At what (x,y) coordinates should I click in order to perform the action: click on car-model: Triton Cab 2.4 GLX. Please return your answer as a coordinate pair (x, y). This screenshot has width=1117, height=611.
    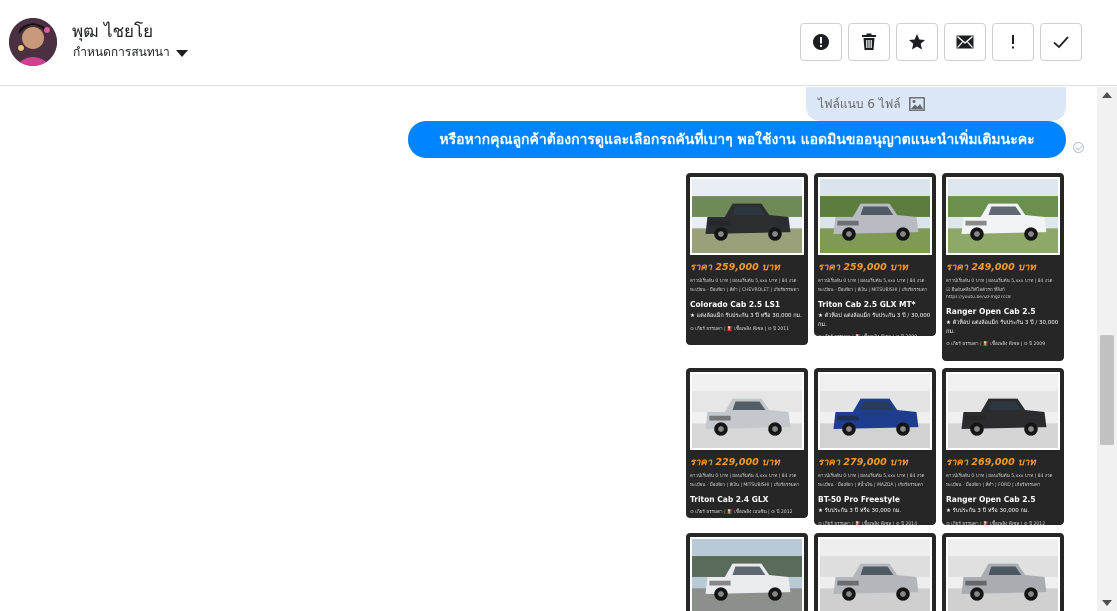
    Looking at the image, I should click on (729, 499).